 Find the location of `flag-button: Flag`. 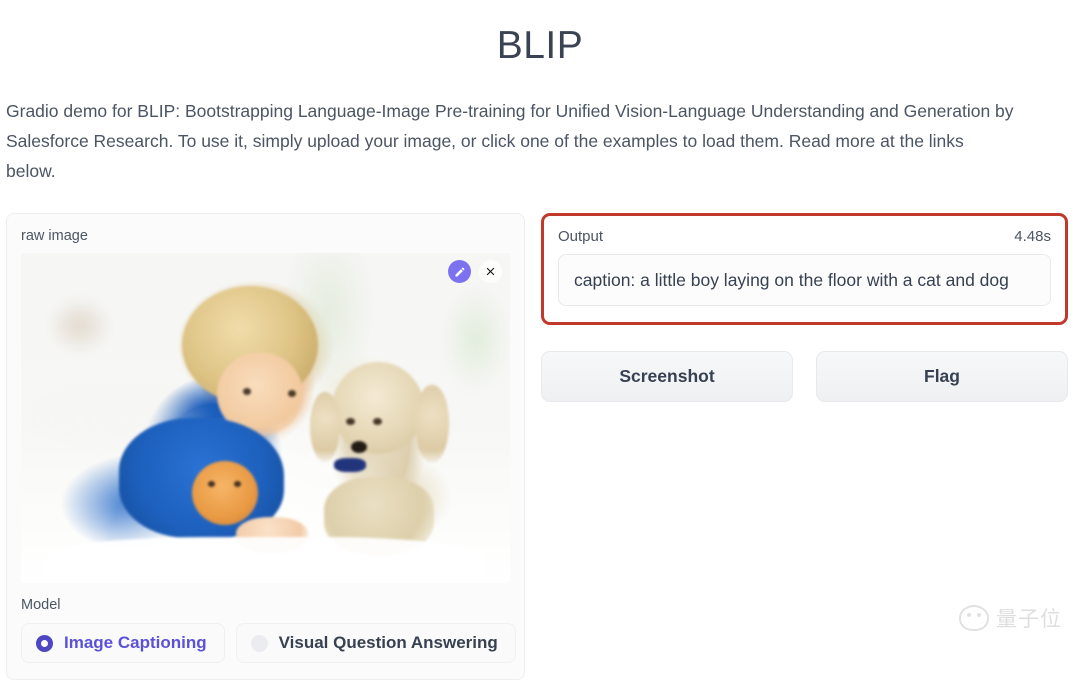

flag-button: Flag is located at coordinates (942, 376).